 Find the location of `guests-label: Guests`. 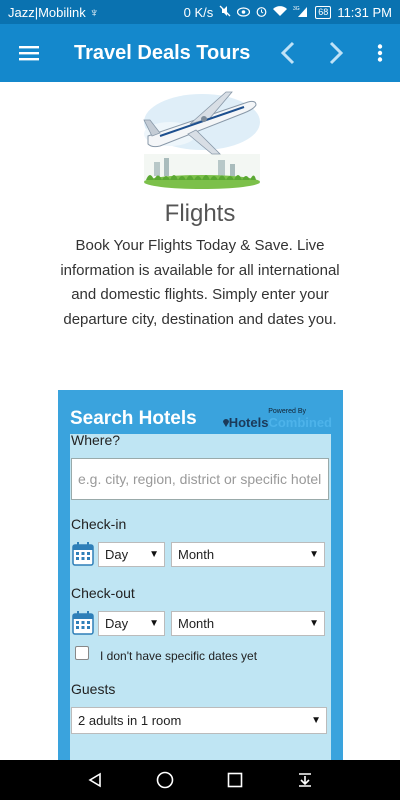

guests-label: Guests is located at coordinates (93, 689).